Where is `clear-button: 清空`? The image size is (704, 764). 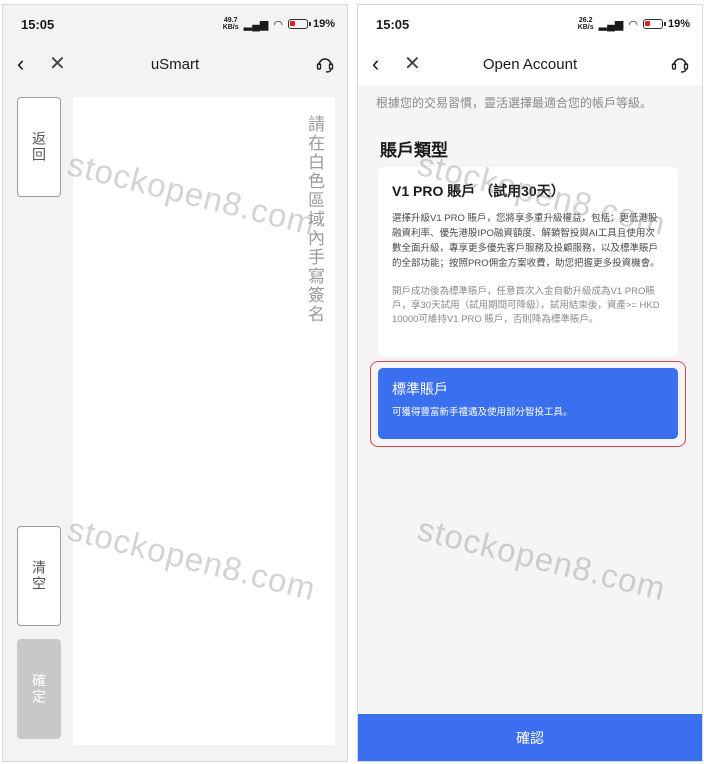
clear-button: 清空 is located at coordinates (39, 576).